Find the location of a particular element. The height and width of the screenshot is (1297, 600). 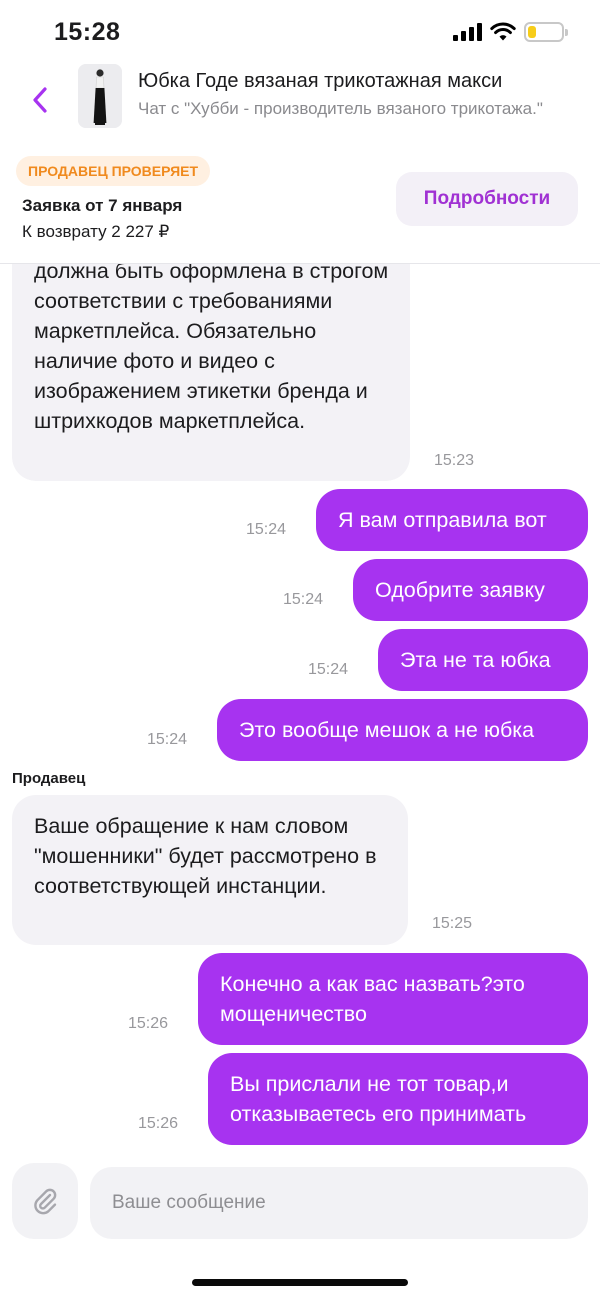

message-bubble-outgoing: Это вообще мешок а не юбка is located at coordinates (402, 730).